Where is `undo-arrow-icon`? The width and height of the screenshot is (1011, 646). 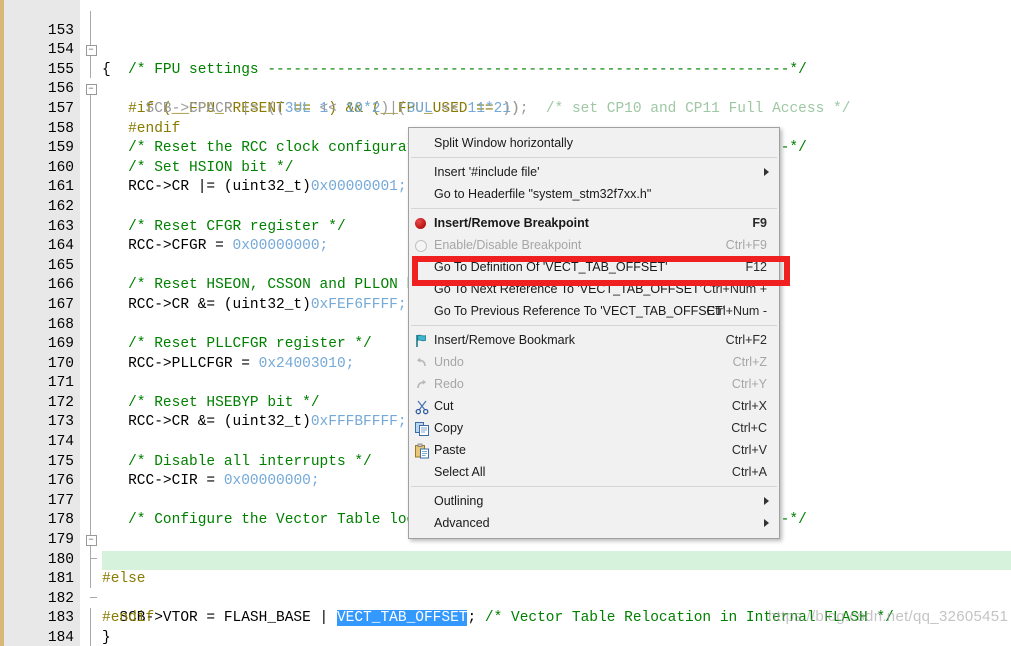 undo-arrow-icon is located at coordinates (421, 362).